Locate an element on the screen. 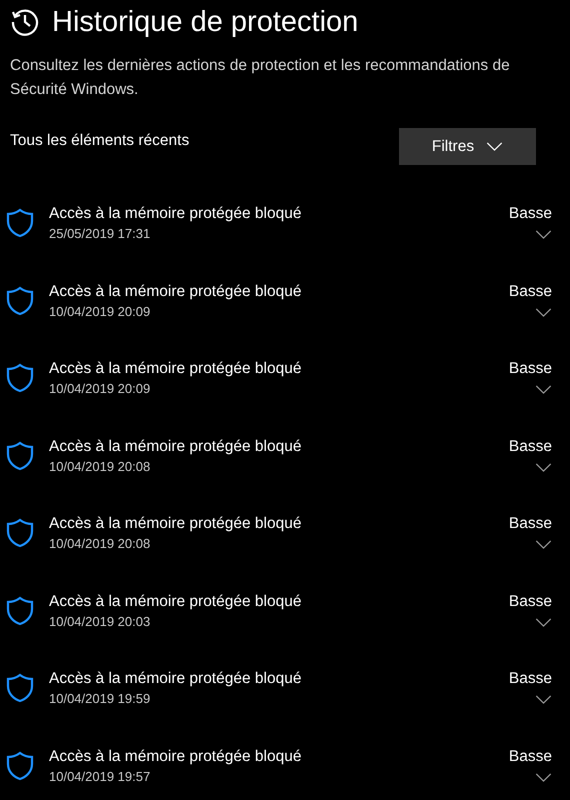  list-heading: Tous les éléments récents is located at coordinates (100, 140).